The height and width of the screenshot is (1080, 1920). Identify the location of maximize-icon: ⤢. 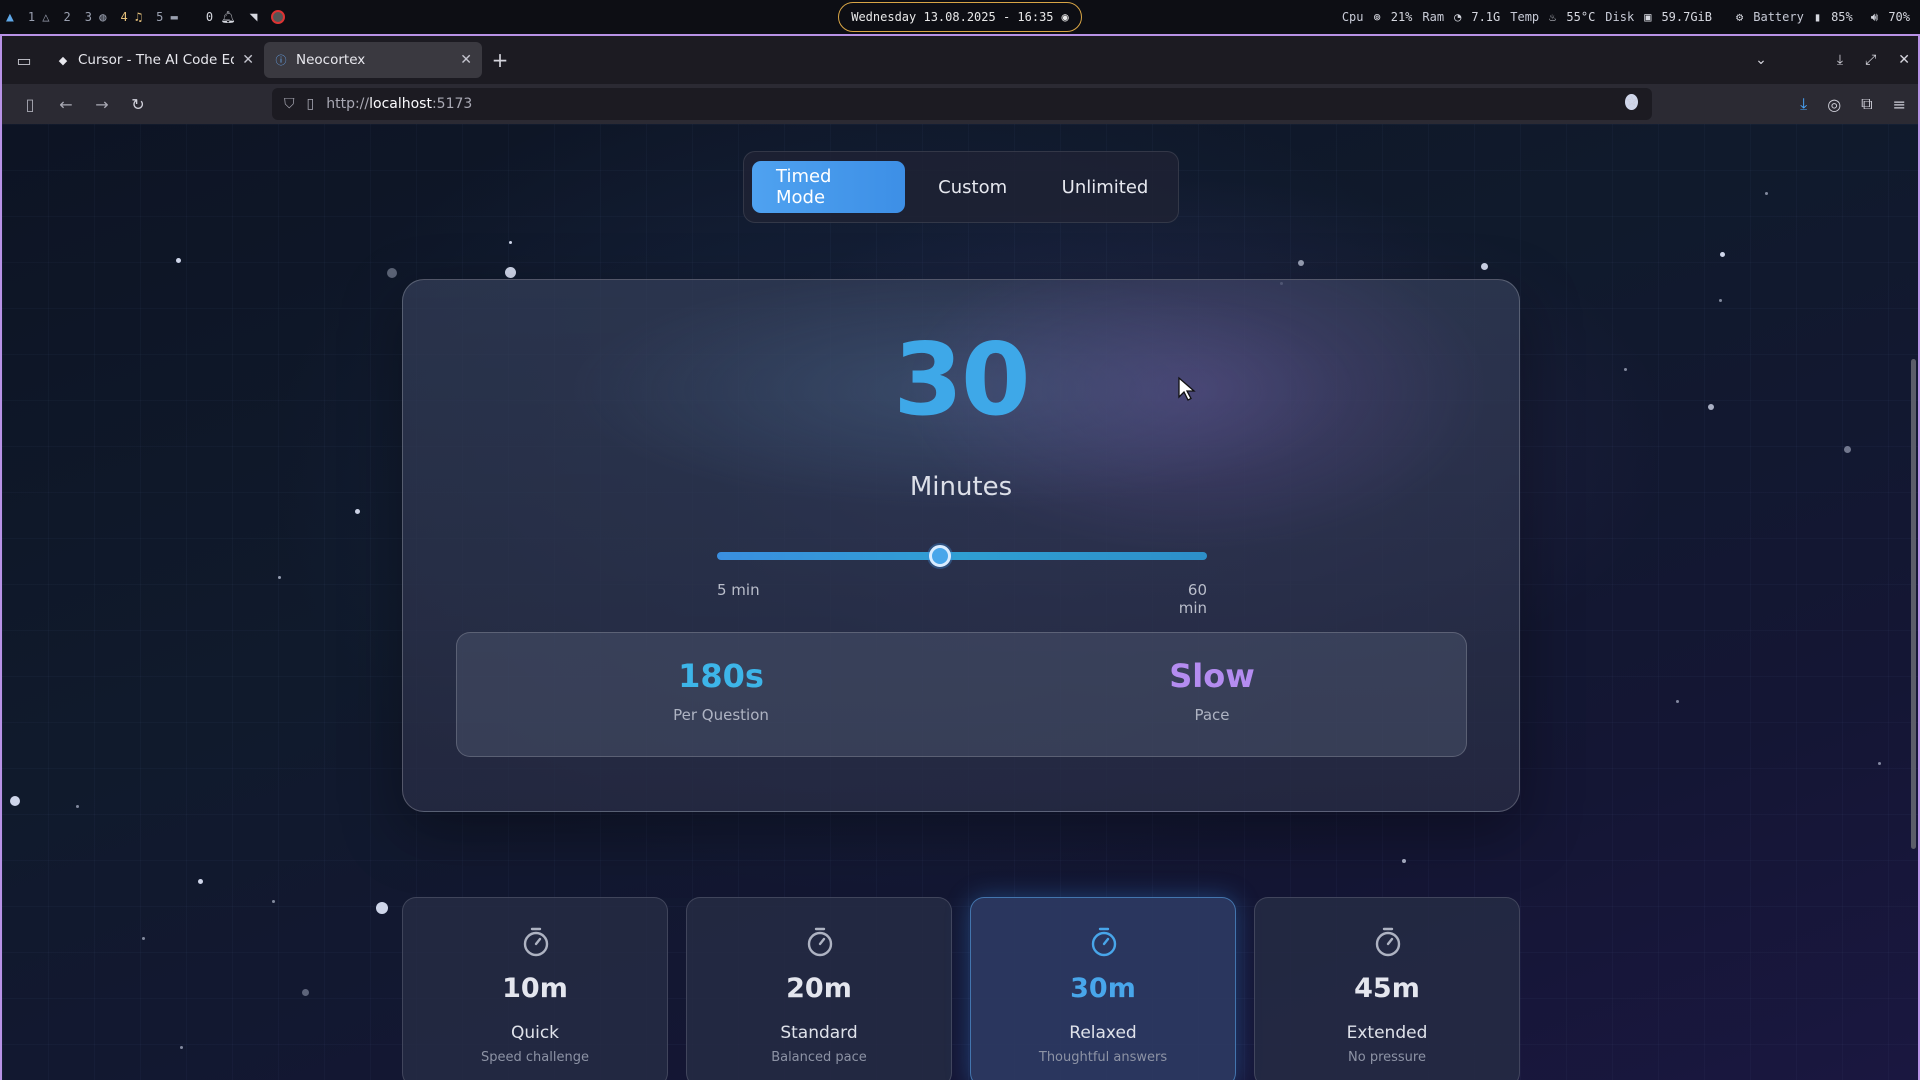
(1870, 60).